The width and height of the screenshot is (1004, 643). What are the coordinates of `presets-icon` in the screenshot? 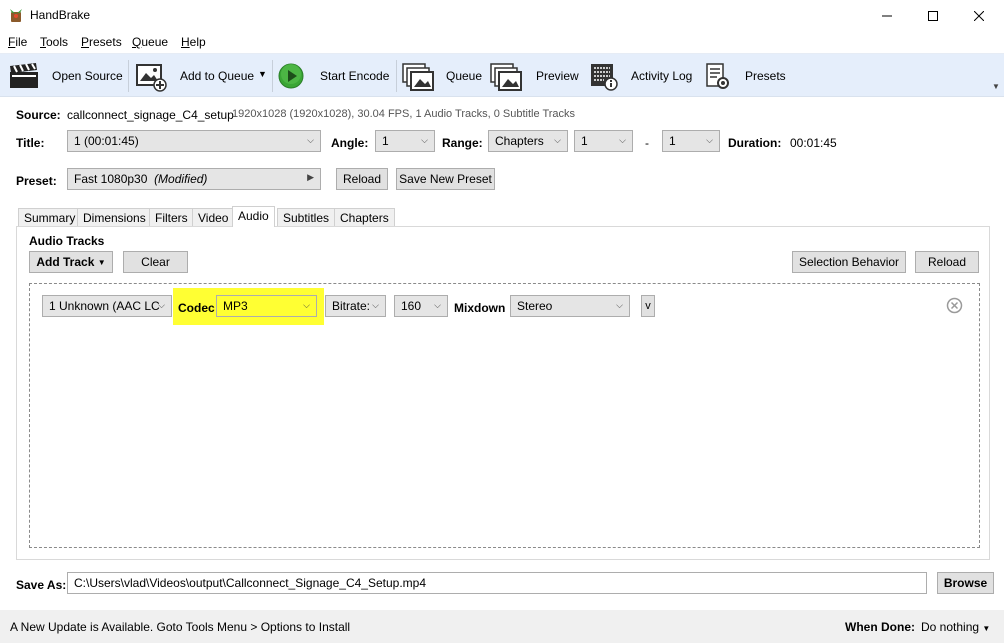 It's located at (718, 77).